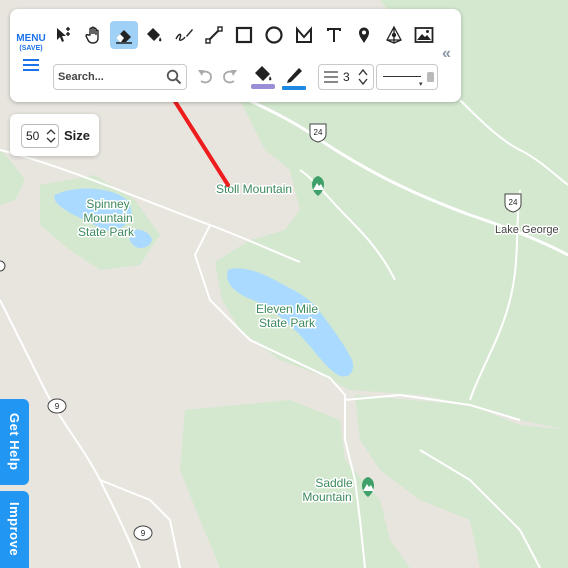 The width and height of the screenshot is (568, 568). I want to click on hand-icon, so click(92, 35).